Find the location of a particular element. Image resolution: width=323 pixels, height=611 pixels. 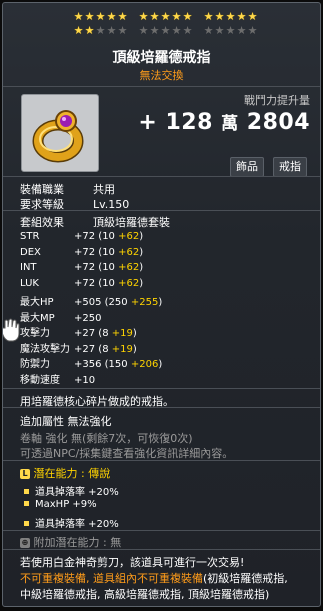

stat-base: (250 is located at coordinates (116, 302).